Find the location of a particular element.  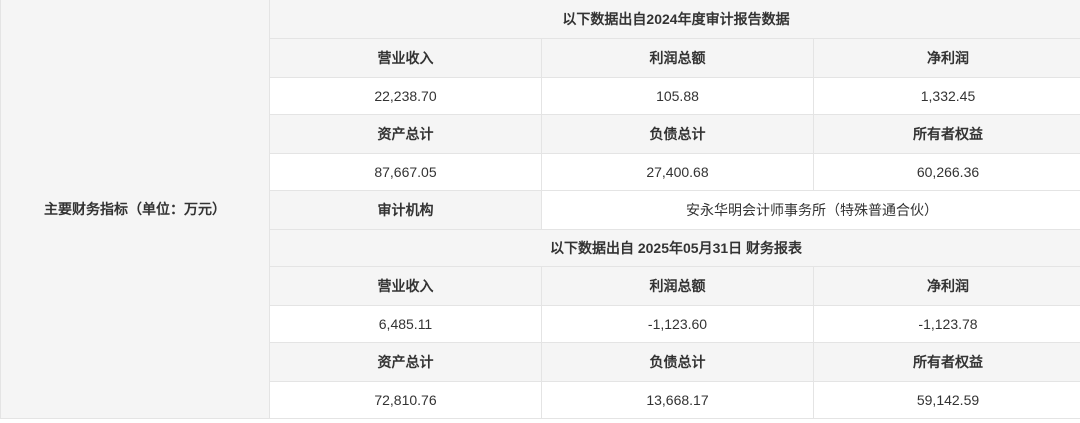

value-total-assets: 72,810.76 is located at coordinates (405, 400).